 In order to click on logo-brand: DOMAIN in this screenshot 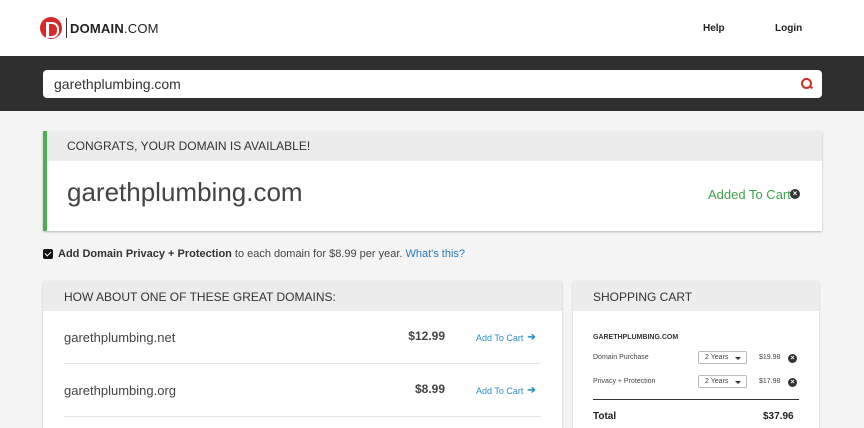, I will do `click(97, 28)`.